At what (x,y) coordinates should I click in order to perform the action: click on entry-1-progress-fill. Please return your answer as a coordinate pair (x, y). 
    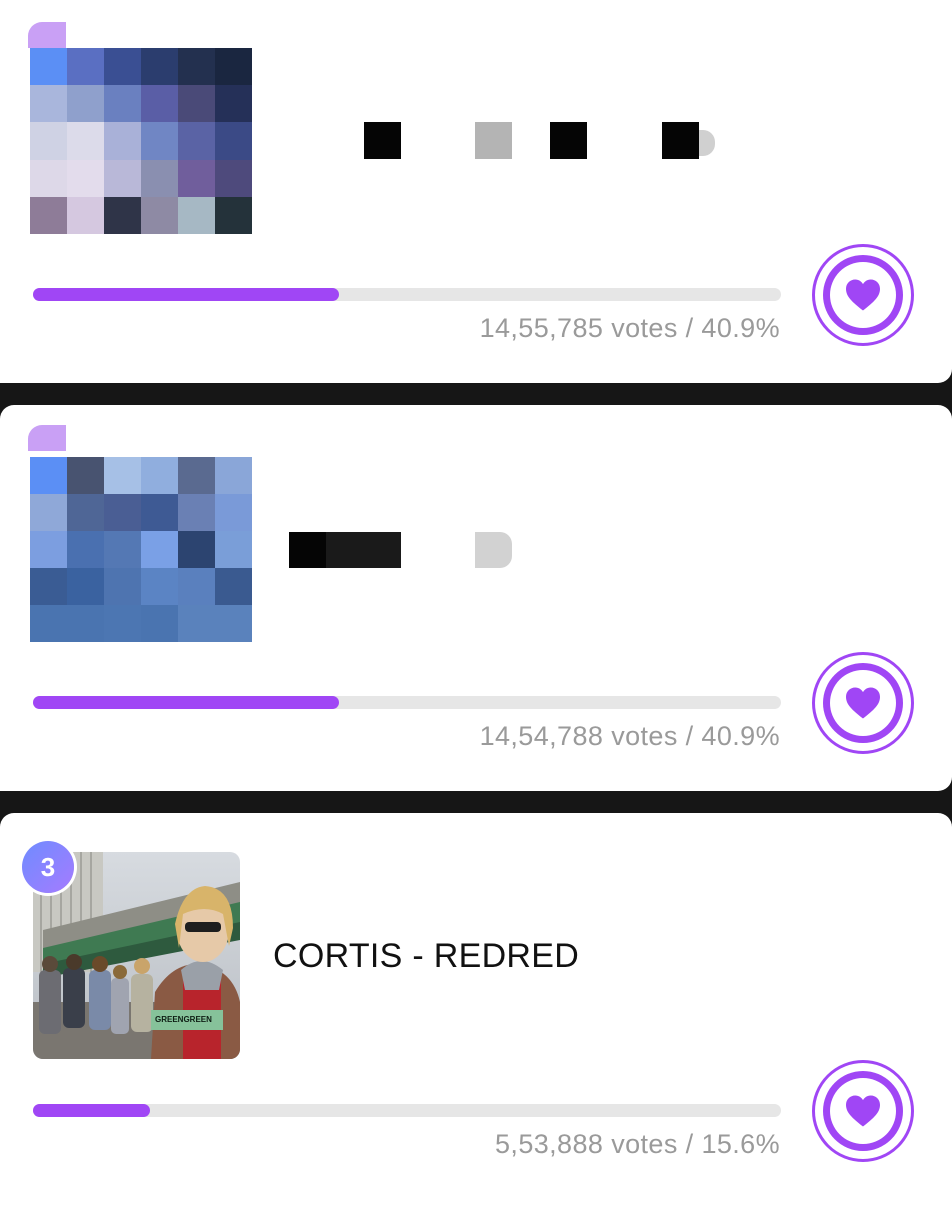
    Looking at the image, I should click on (186, 294).